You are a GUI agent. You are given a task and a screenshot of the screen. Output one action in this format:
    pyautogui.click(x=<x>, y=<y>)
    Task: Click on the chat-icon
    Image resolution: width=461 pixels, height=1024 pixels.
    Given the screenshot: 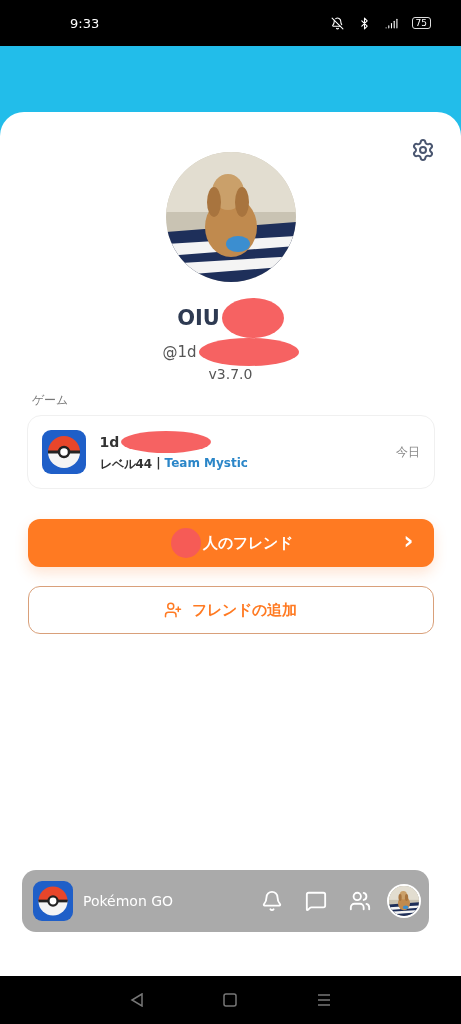 What is the action you would take?
    pyautogui.click(x=316, y=901)
    